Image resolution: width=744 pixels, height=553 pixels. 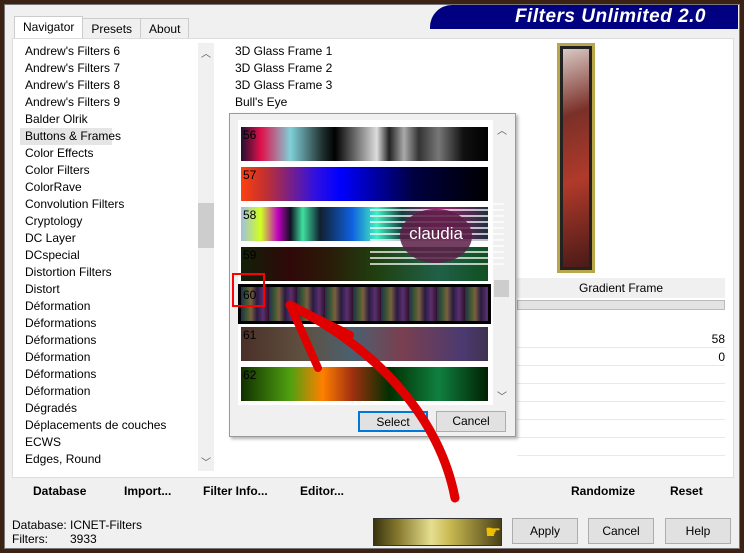 What do you see at coordinates (248, 290) in the screenshot?
I see `highlight-box` at bounding box center [248, 290].